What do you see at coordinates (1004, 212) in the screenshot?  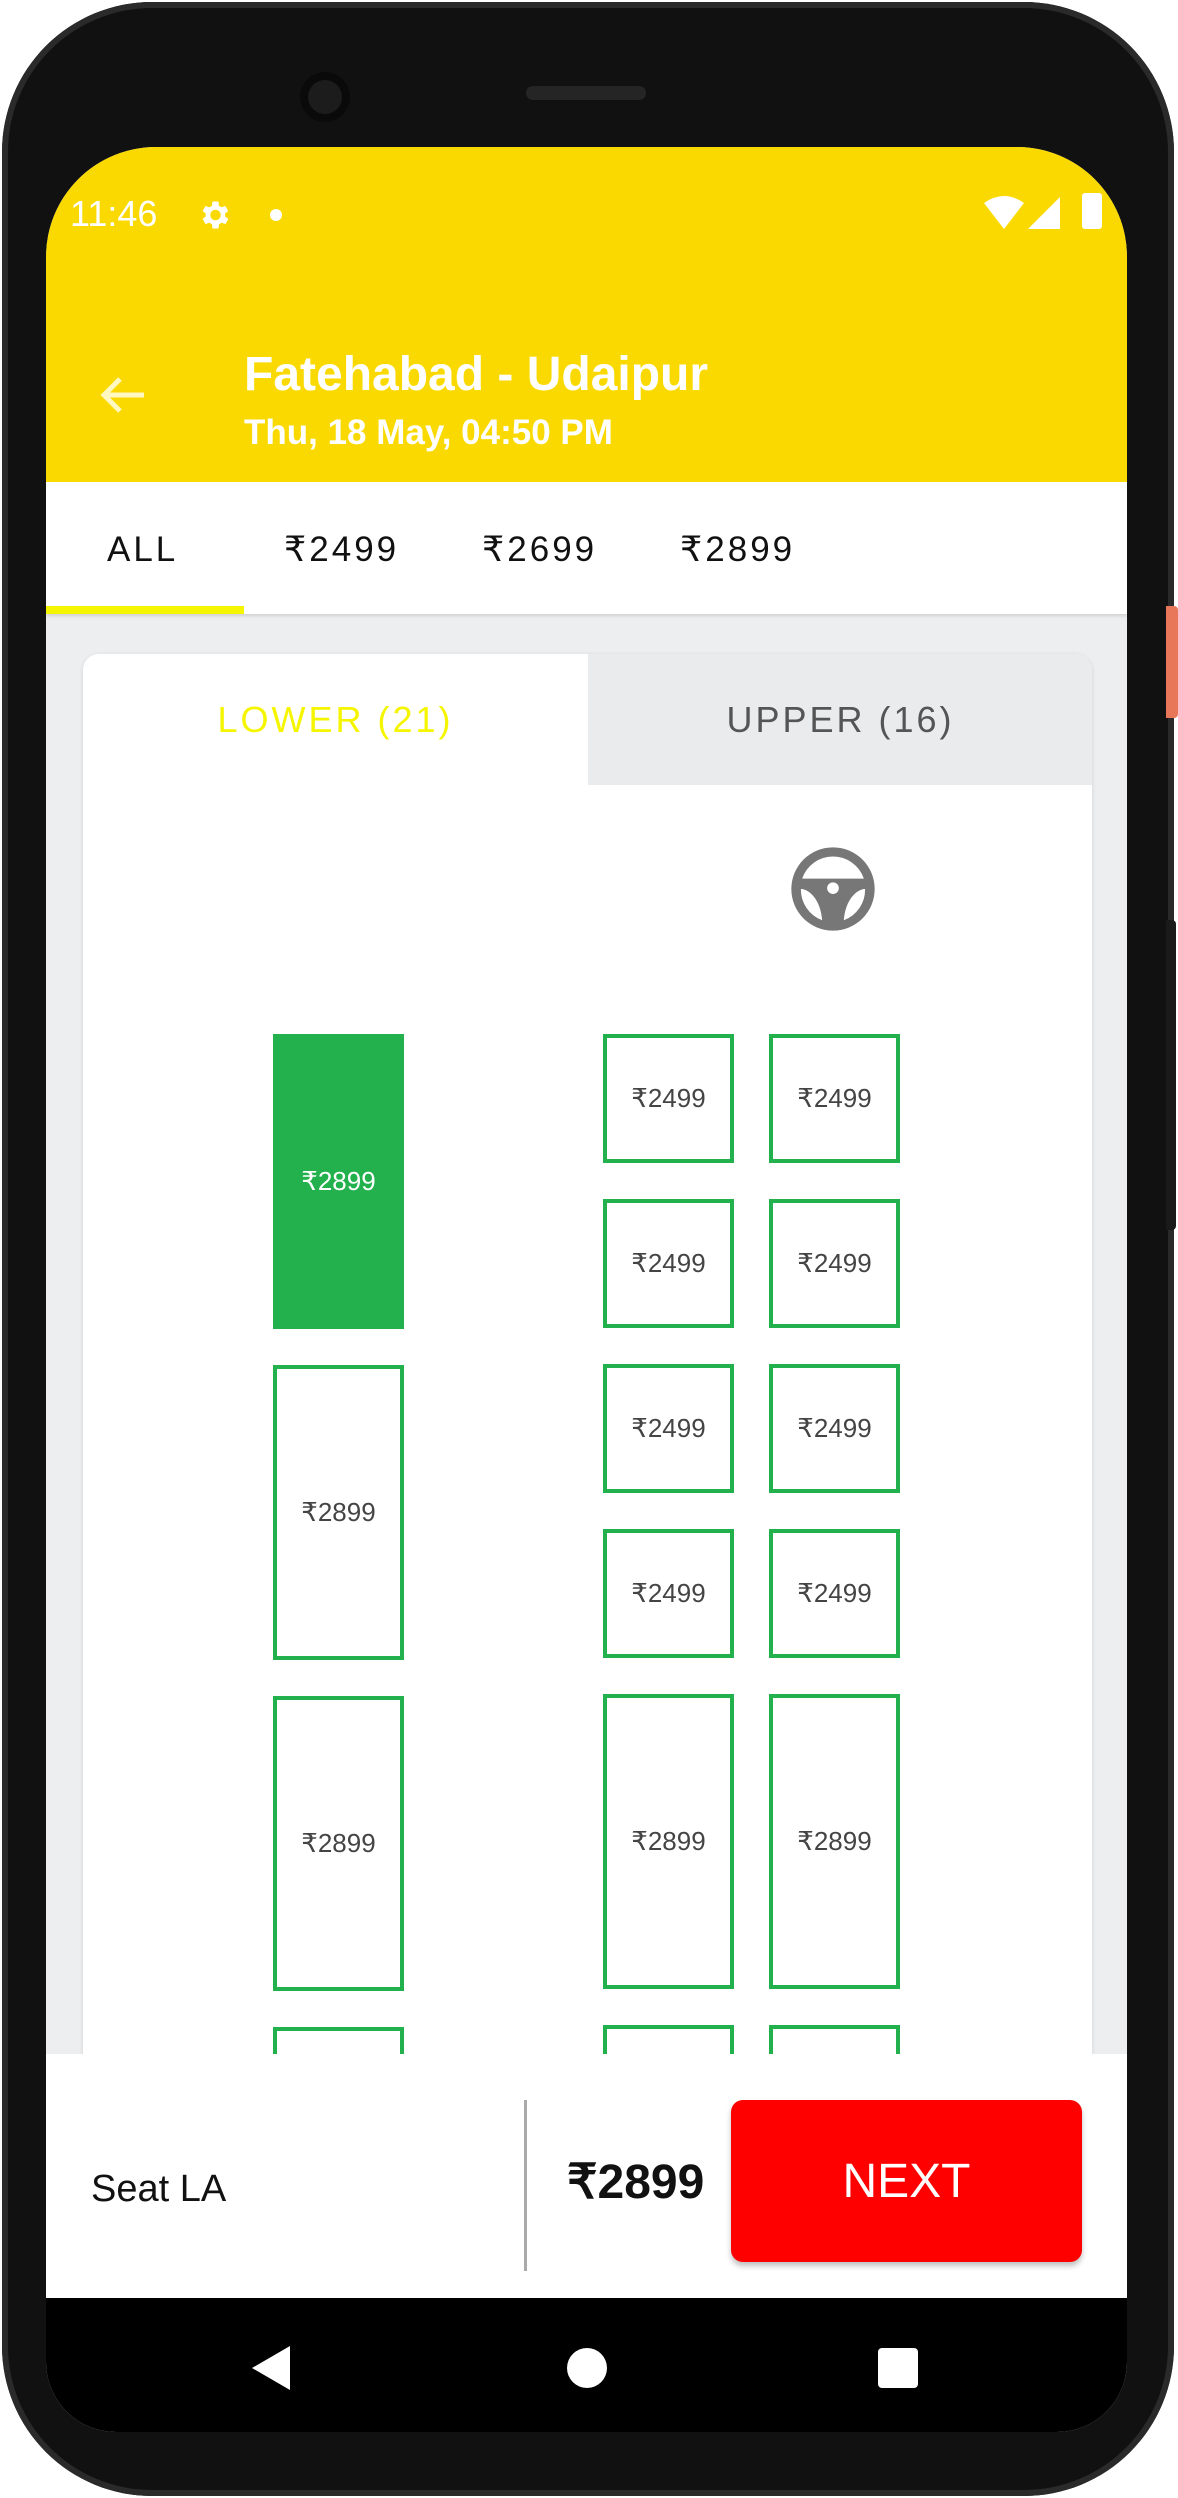 I see `wifi-icon` at bounding box center [1004, 212].